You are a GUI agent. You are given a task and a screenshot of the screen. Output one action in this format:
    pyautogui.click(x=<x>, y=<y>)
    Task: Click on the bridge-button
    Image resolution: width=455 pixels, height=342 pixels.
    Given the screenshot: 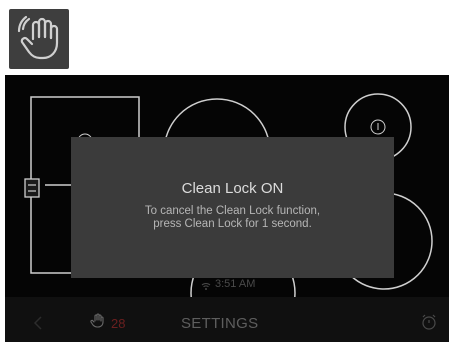 What is the action you would take?
    pyautogui.click(x=32, y=188)
    